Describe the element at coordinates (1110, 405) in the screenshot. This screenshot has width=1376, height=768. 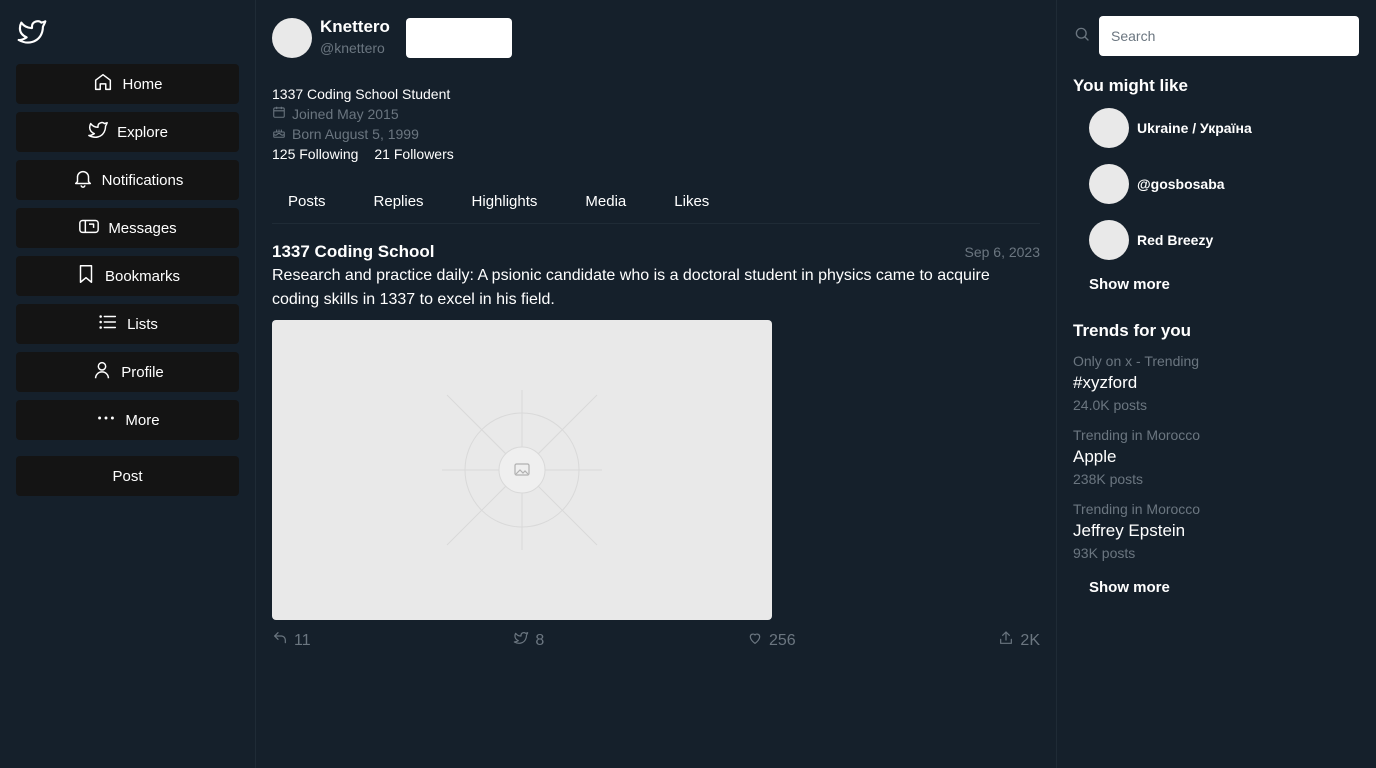
I see `trend-count: 24.0K posts` at that location.